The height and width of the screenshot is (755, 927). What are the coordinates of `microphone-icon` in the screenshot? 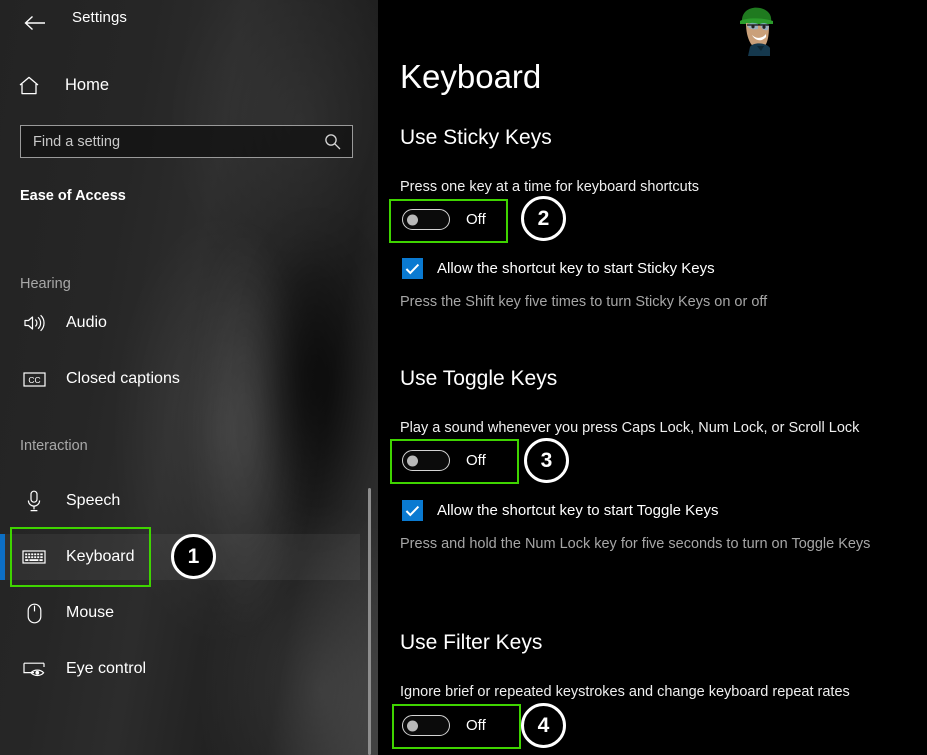 It's located at (34, 501).